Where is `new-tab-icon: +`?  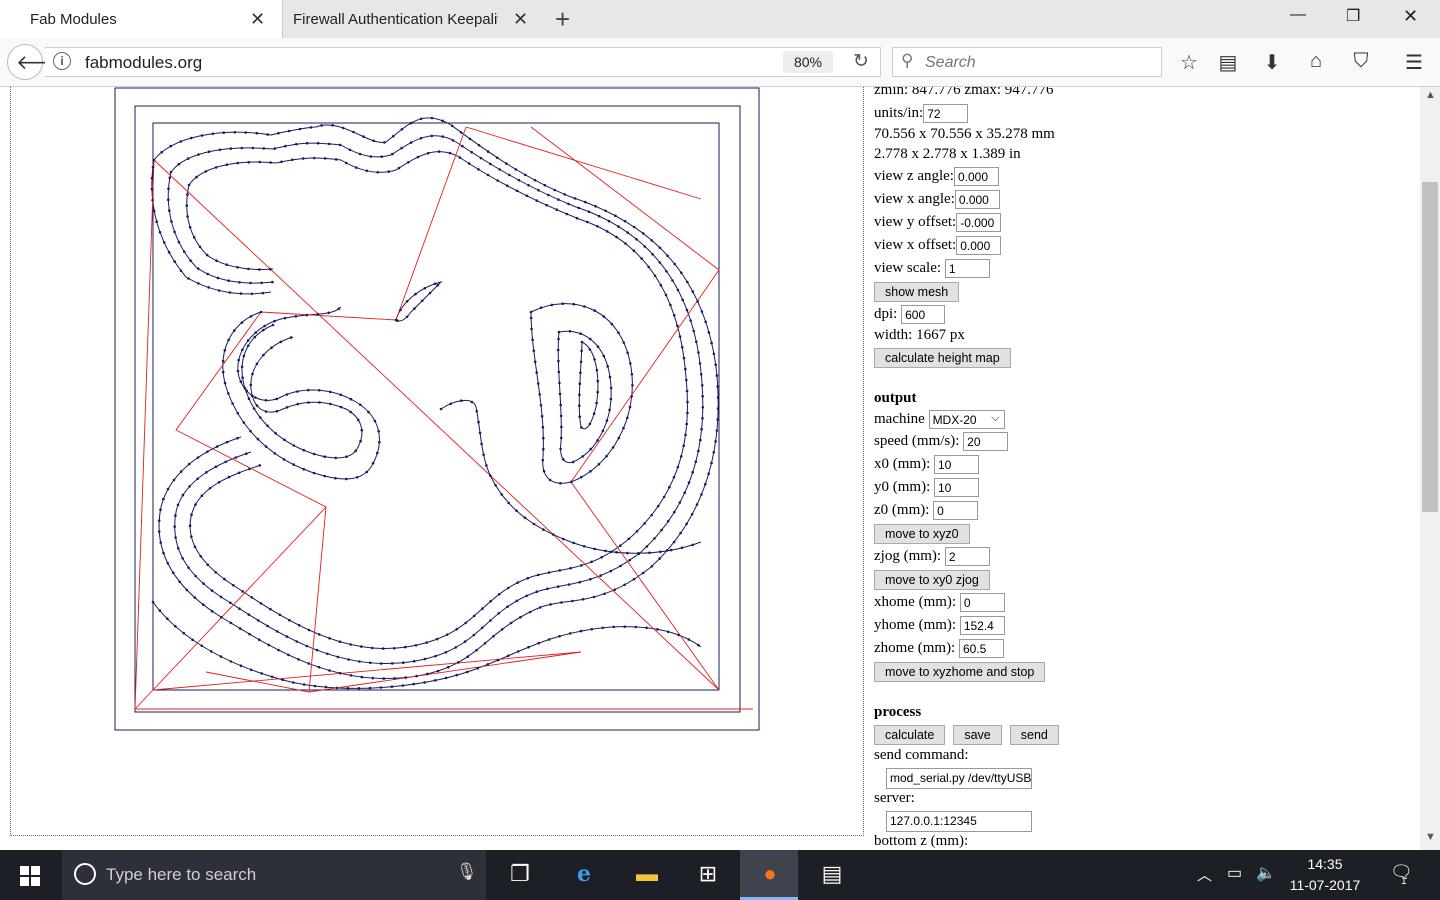 new-tab-icon: + is located at coordinates (562, 19).